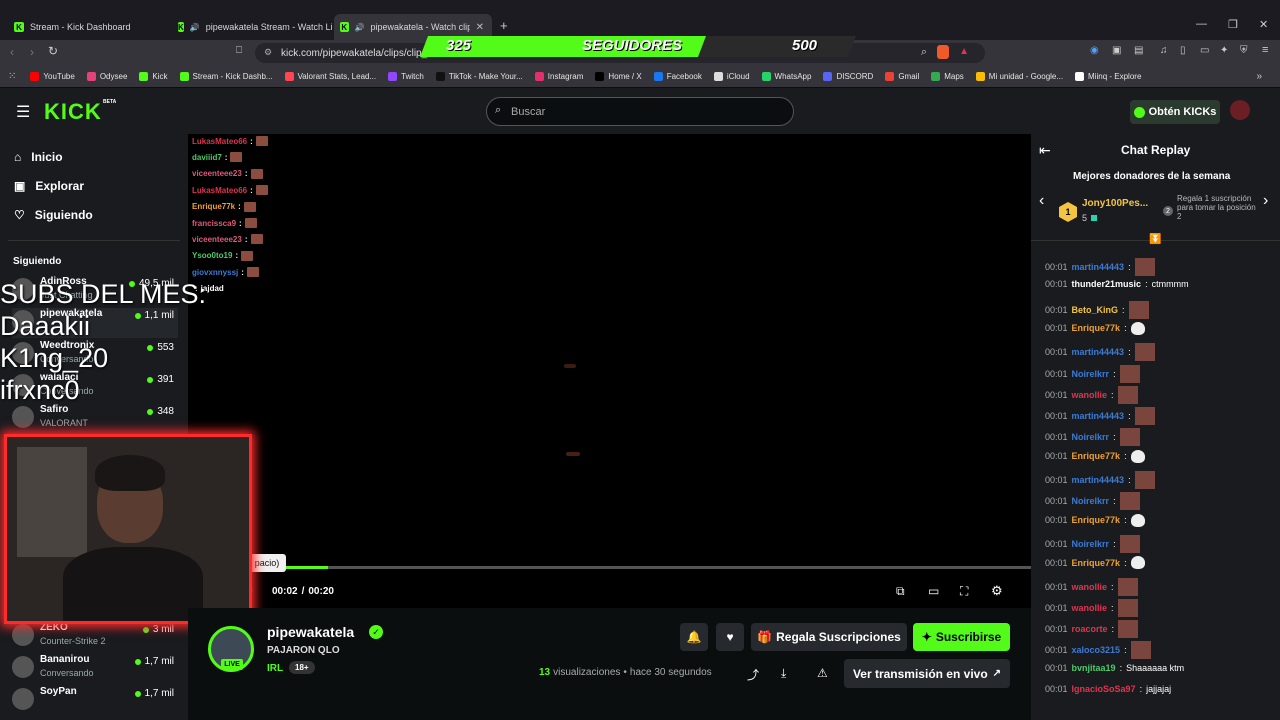 The image size is (1280, 720). What do you see at coordinates (997, 591) in the screenshot?
I see `settings-icon: ⚙` at bounding box center [997, 591].